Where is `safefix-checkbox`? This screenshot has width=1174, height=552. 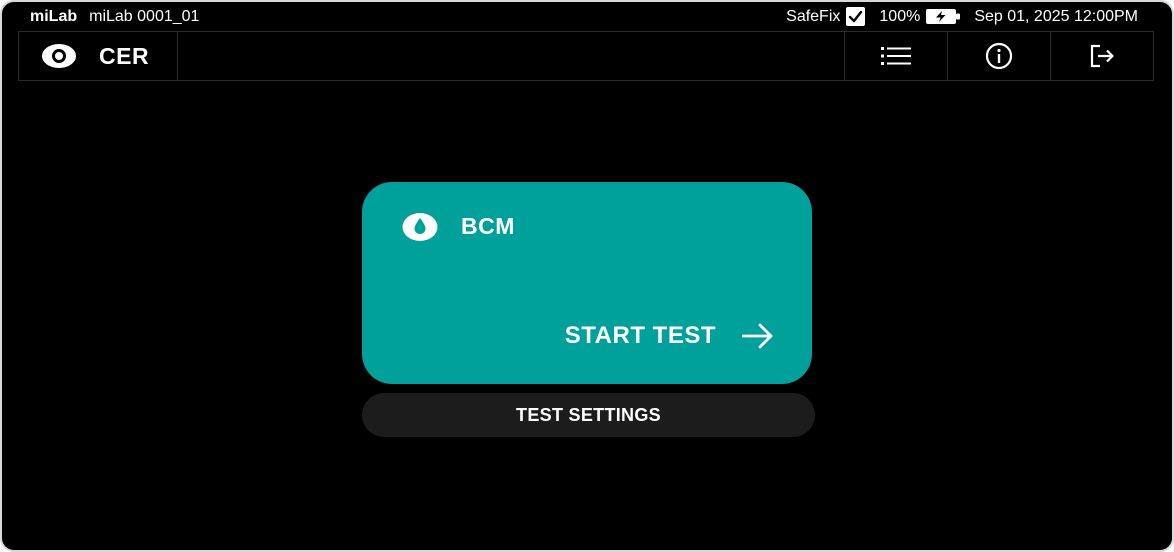
safefix-checkbox is located at coordinates (856, 16).